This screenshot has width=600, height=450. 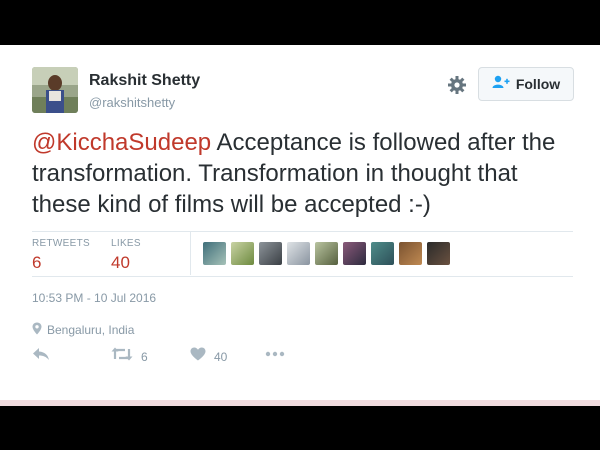 I want to click on user-name: Rakshit Shetty, so click(x=144, y=81).